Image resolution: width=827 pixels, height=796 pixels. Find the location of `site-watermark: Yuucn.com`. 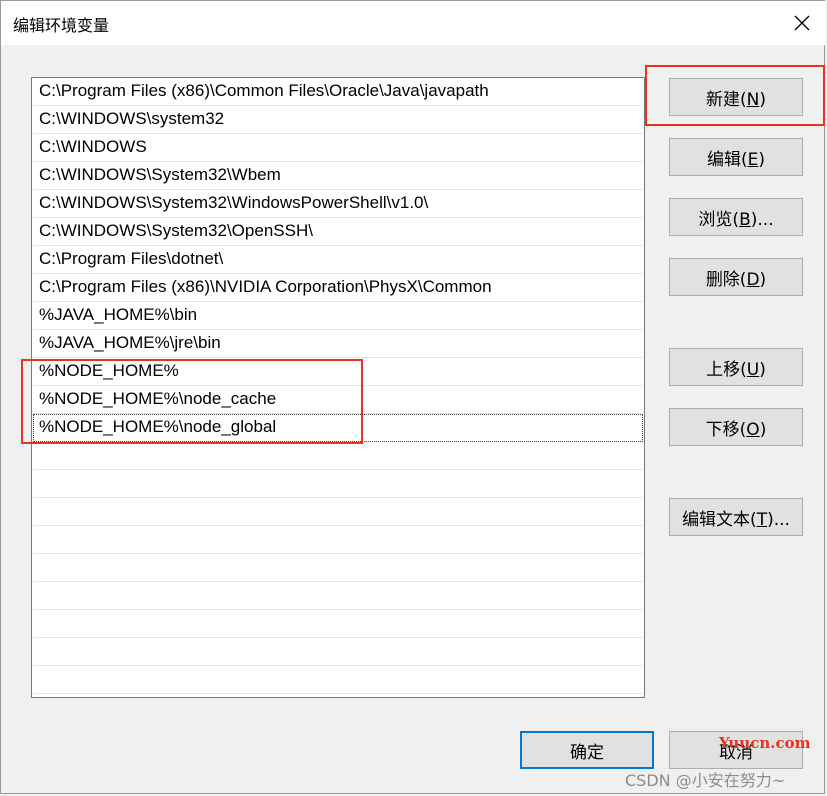

site-watermark: Yuucn.com is located at coordinates (765, 743).